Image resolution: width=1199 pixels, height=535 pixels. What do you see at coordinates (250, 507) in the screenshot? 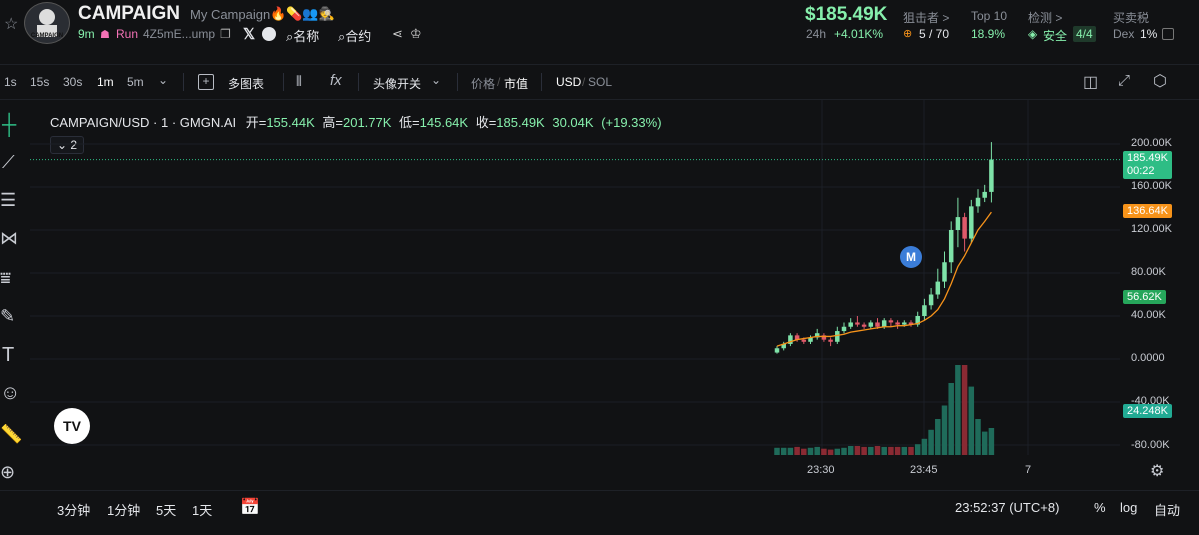
I see `calendar-icon: 📅` at bounding box center [250, 507].